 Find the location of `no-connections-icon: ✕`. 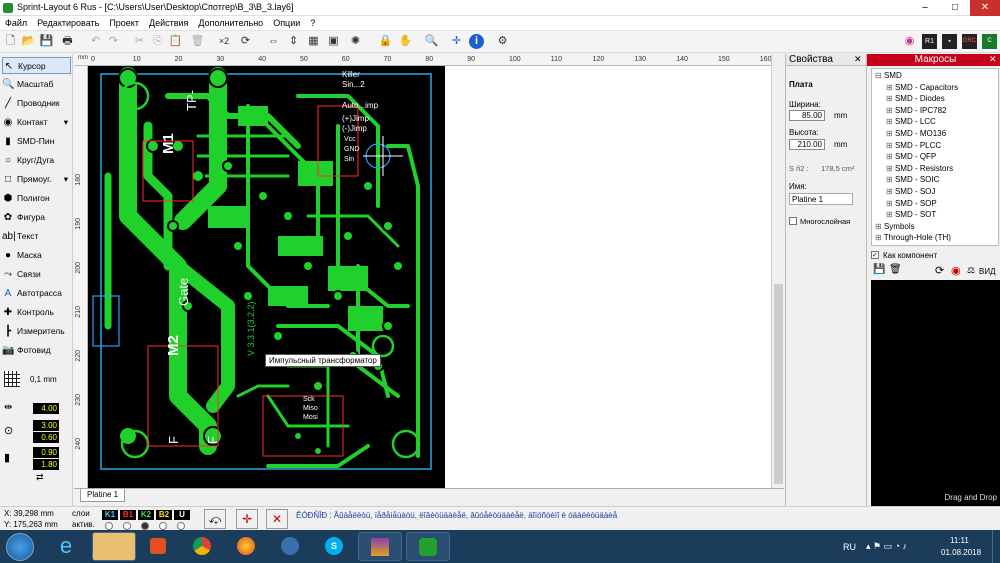

no-connections-icon: ✕ is located at coordinates (277, 519).